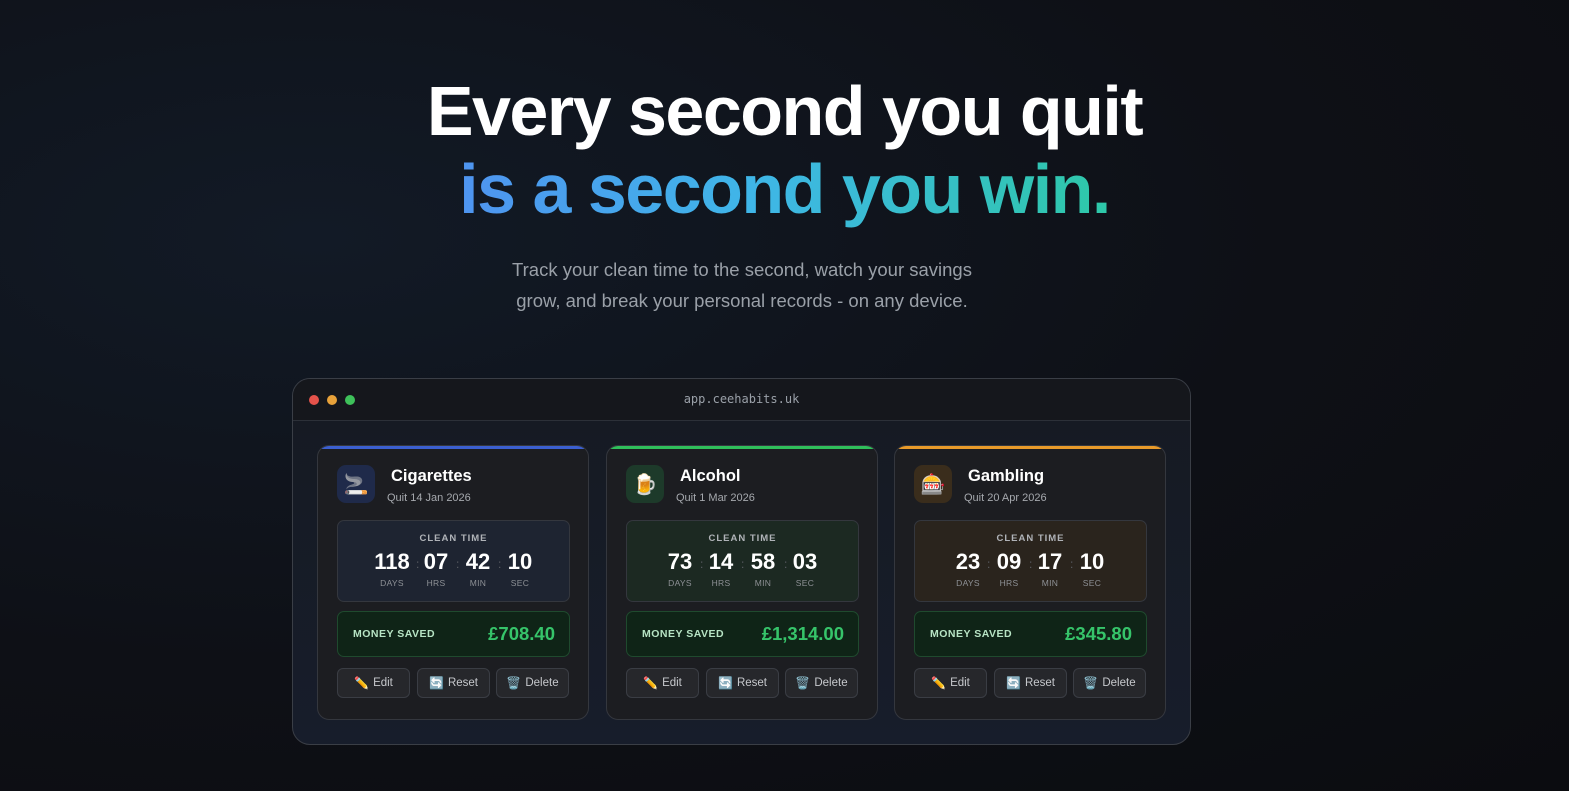 Image resolution: width=1569 pixels, height=791 pixels. Describe the element at coordinates (721, 561) in the screenshot. I see `hours-value: 14` at that location.